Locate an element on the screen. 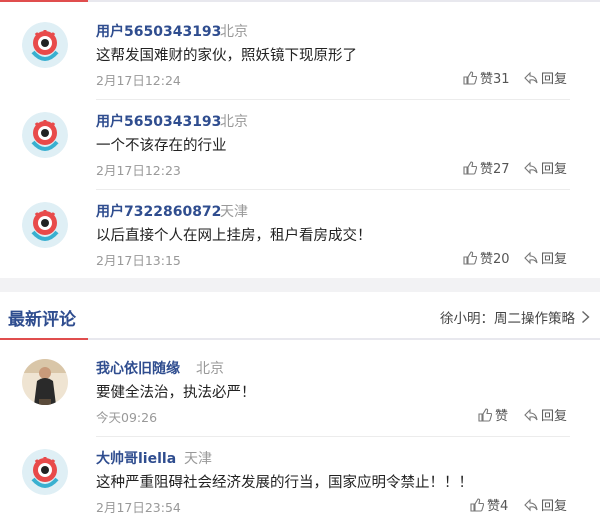 This screenshot has width=600, height=527. chevron-right-icon is located at coordinates (586, 317).